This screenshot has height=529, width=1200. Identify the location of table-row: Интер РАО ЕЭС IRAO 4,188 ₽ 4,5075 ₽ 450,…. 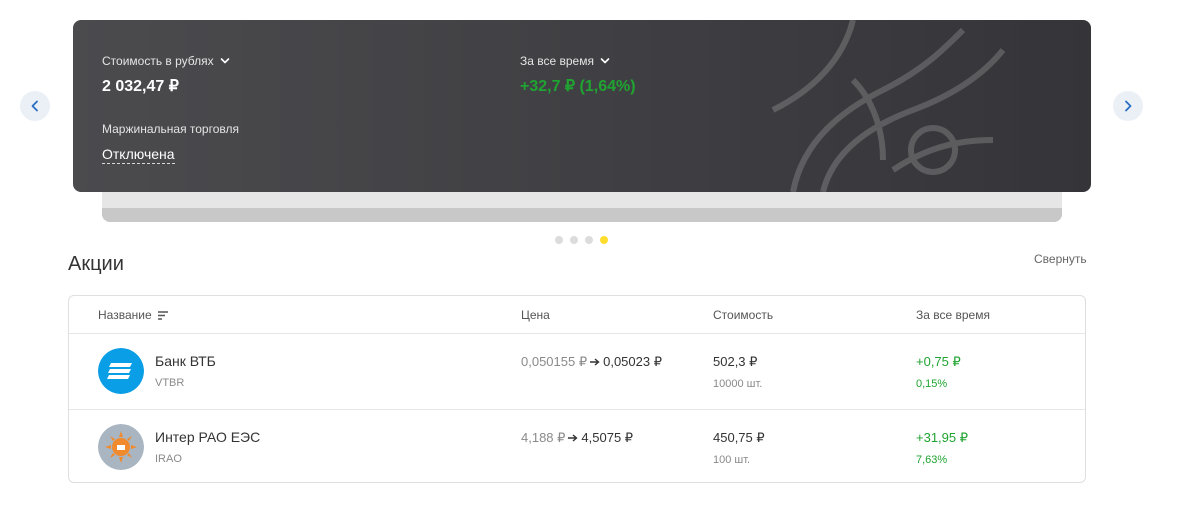
(577, 445).